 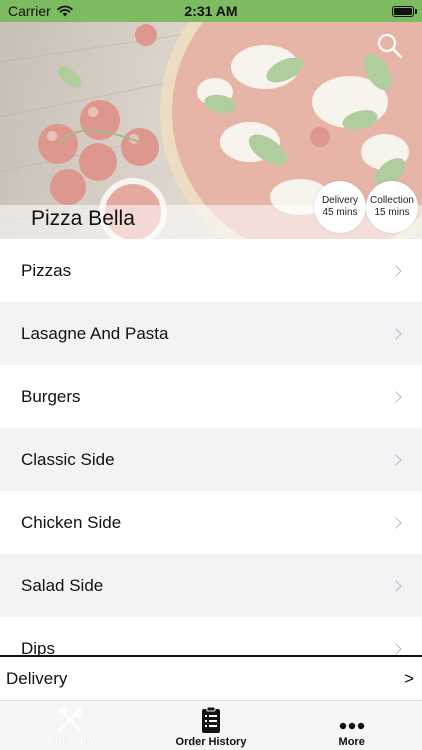 I want to click on tab-order-now: Order Now, so click(x=70, y=725).